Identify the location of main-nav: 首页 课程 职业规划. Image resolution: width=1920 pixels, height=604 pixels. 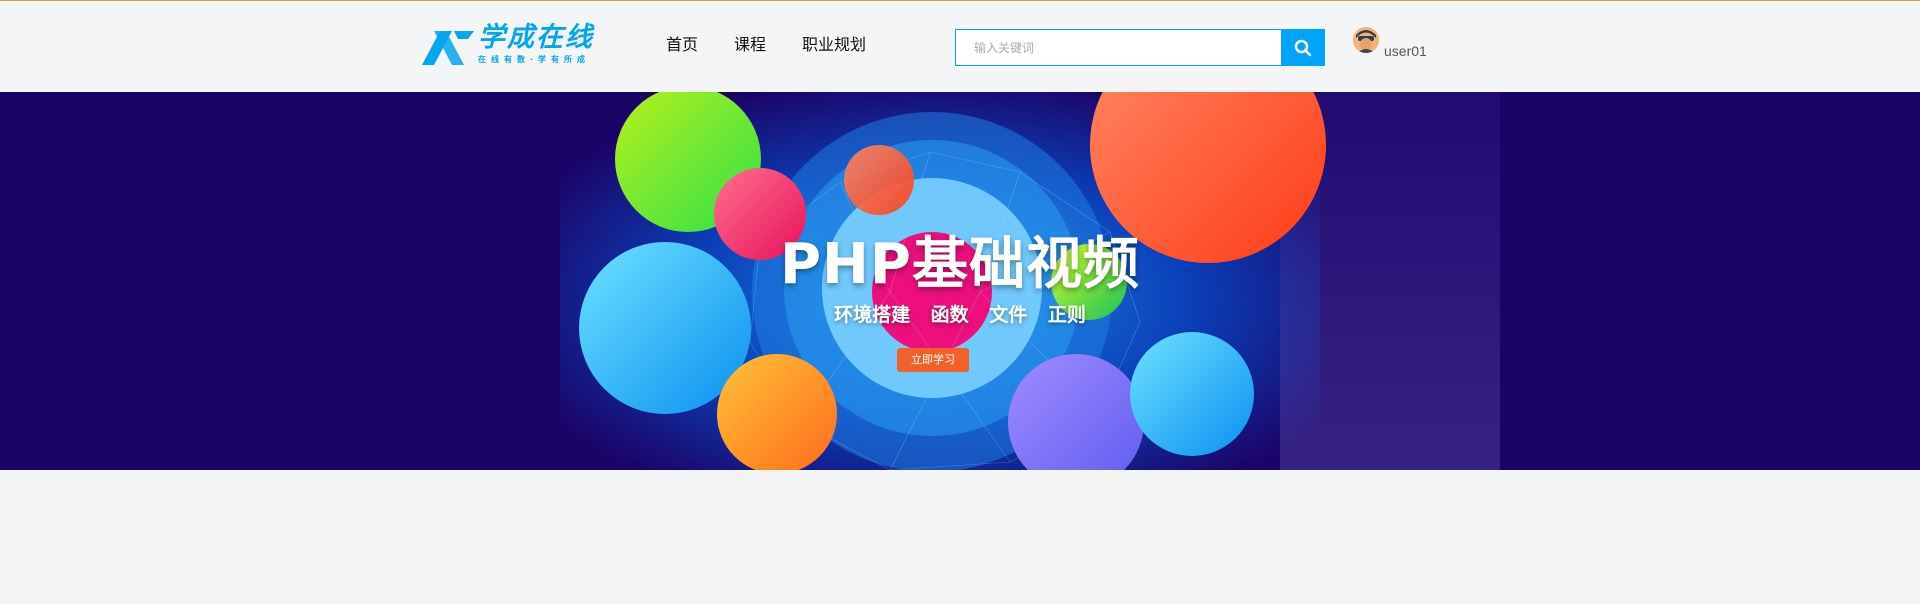
(784, 46).